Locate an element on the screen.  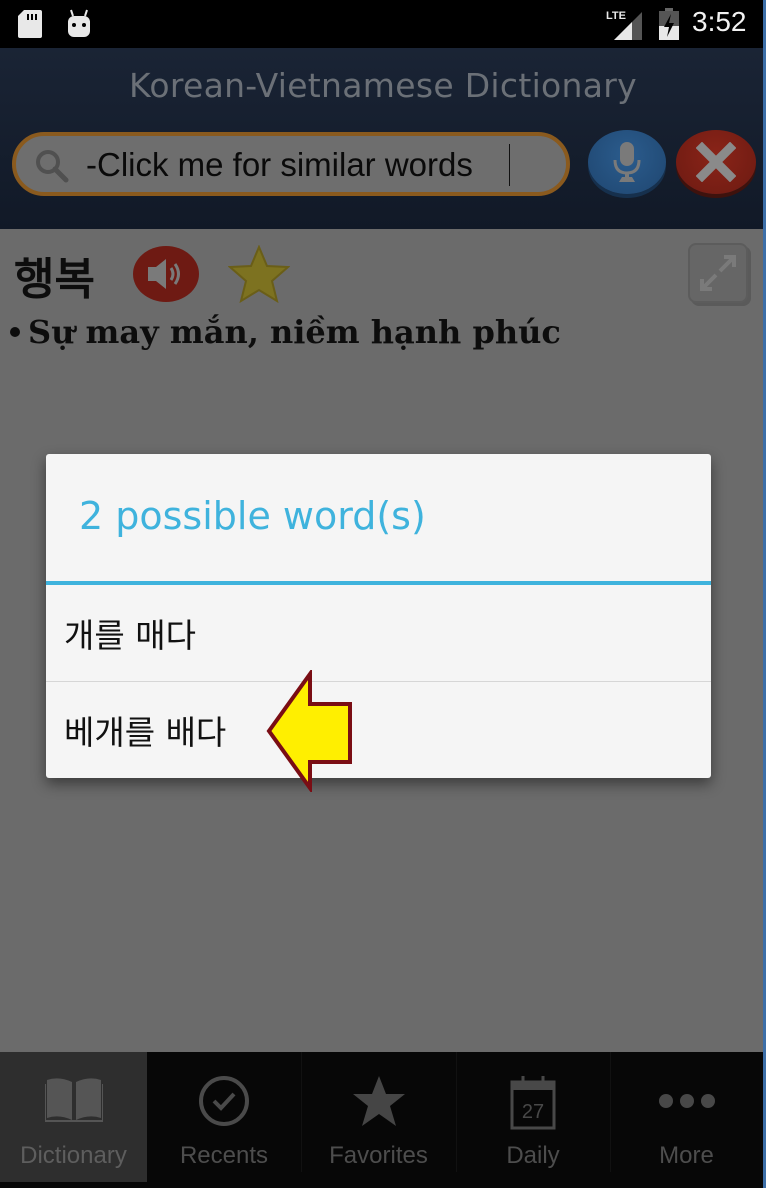
clear-search-button is located at coordinates (716, 162).